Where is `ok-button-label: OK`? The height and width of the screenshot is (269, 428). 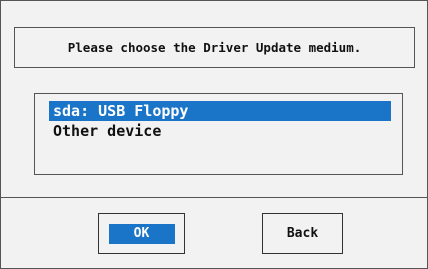
ok-button-label: OK is located at coordinates (141, 233).